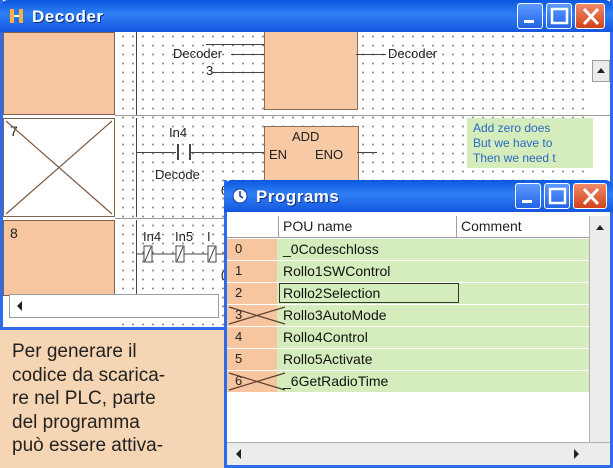 The height and width of the screenshot is (468, 613). Describe the element at coordinates (240, 196) in the screenshot. I see `clock-icon` at that location.